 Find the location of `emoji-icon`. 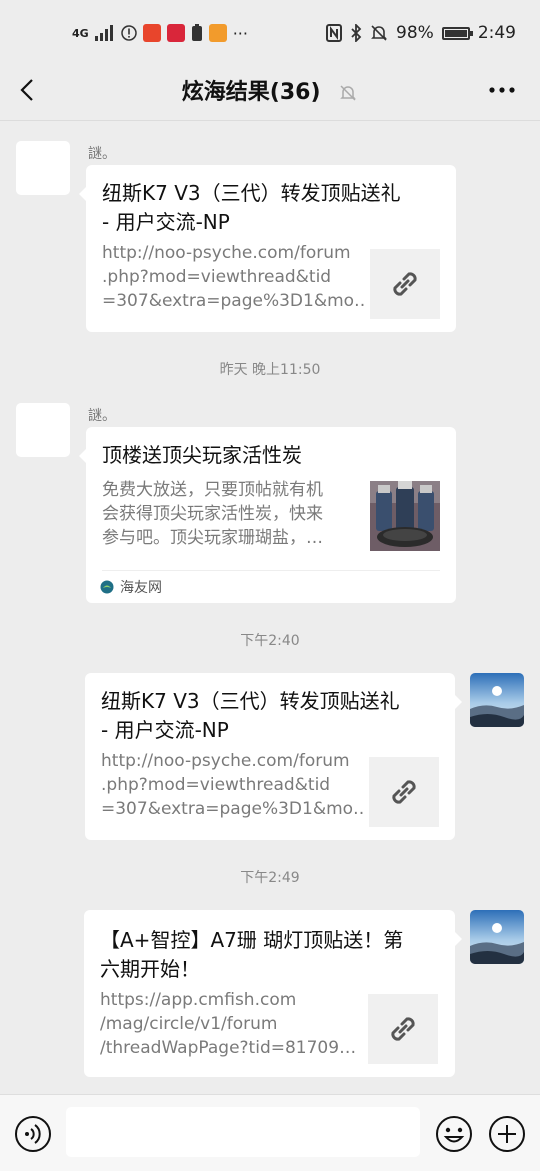

emoji-icon is located at coordinates (454, 1134).